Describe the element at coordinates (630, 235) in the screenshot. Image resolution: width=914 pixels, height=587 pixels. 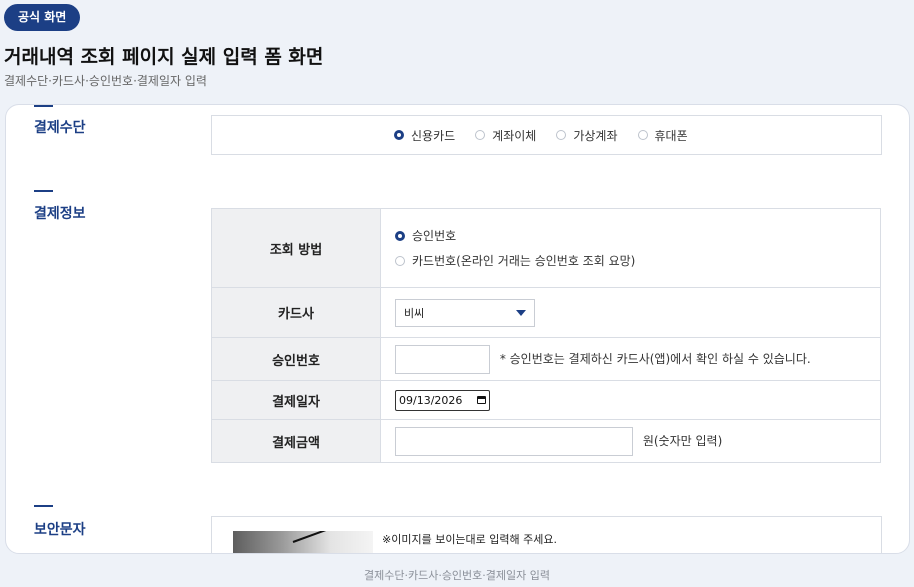
I see `lookup-option-approval-number: 승인번호` at that location.